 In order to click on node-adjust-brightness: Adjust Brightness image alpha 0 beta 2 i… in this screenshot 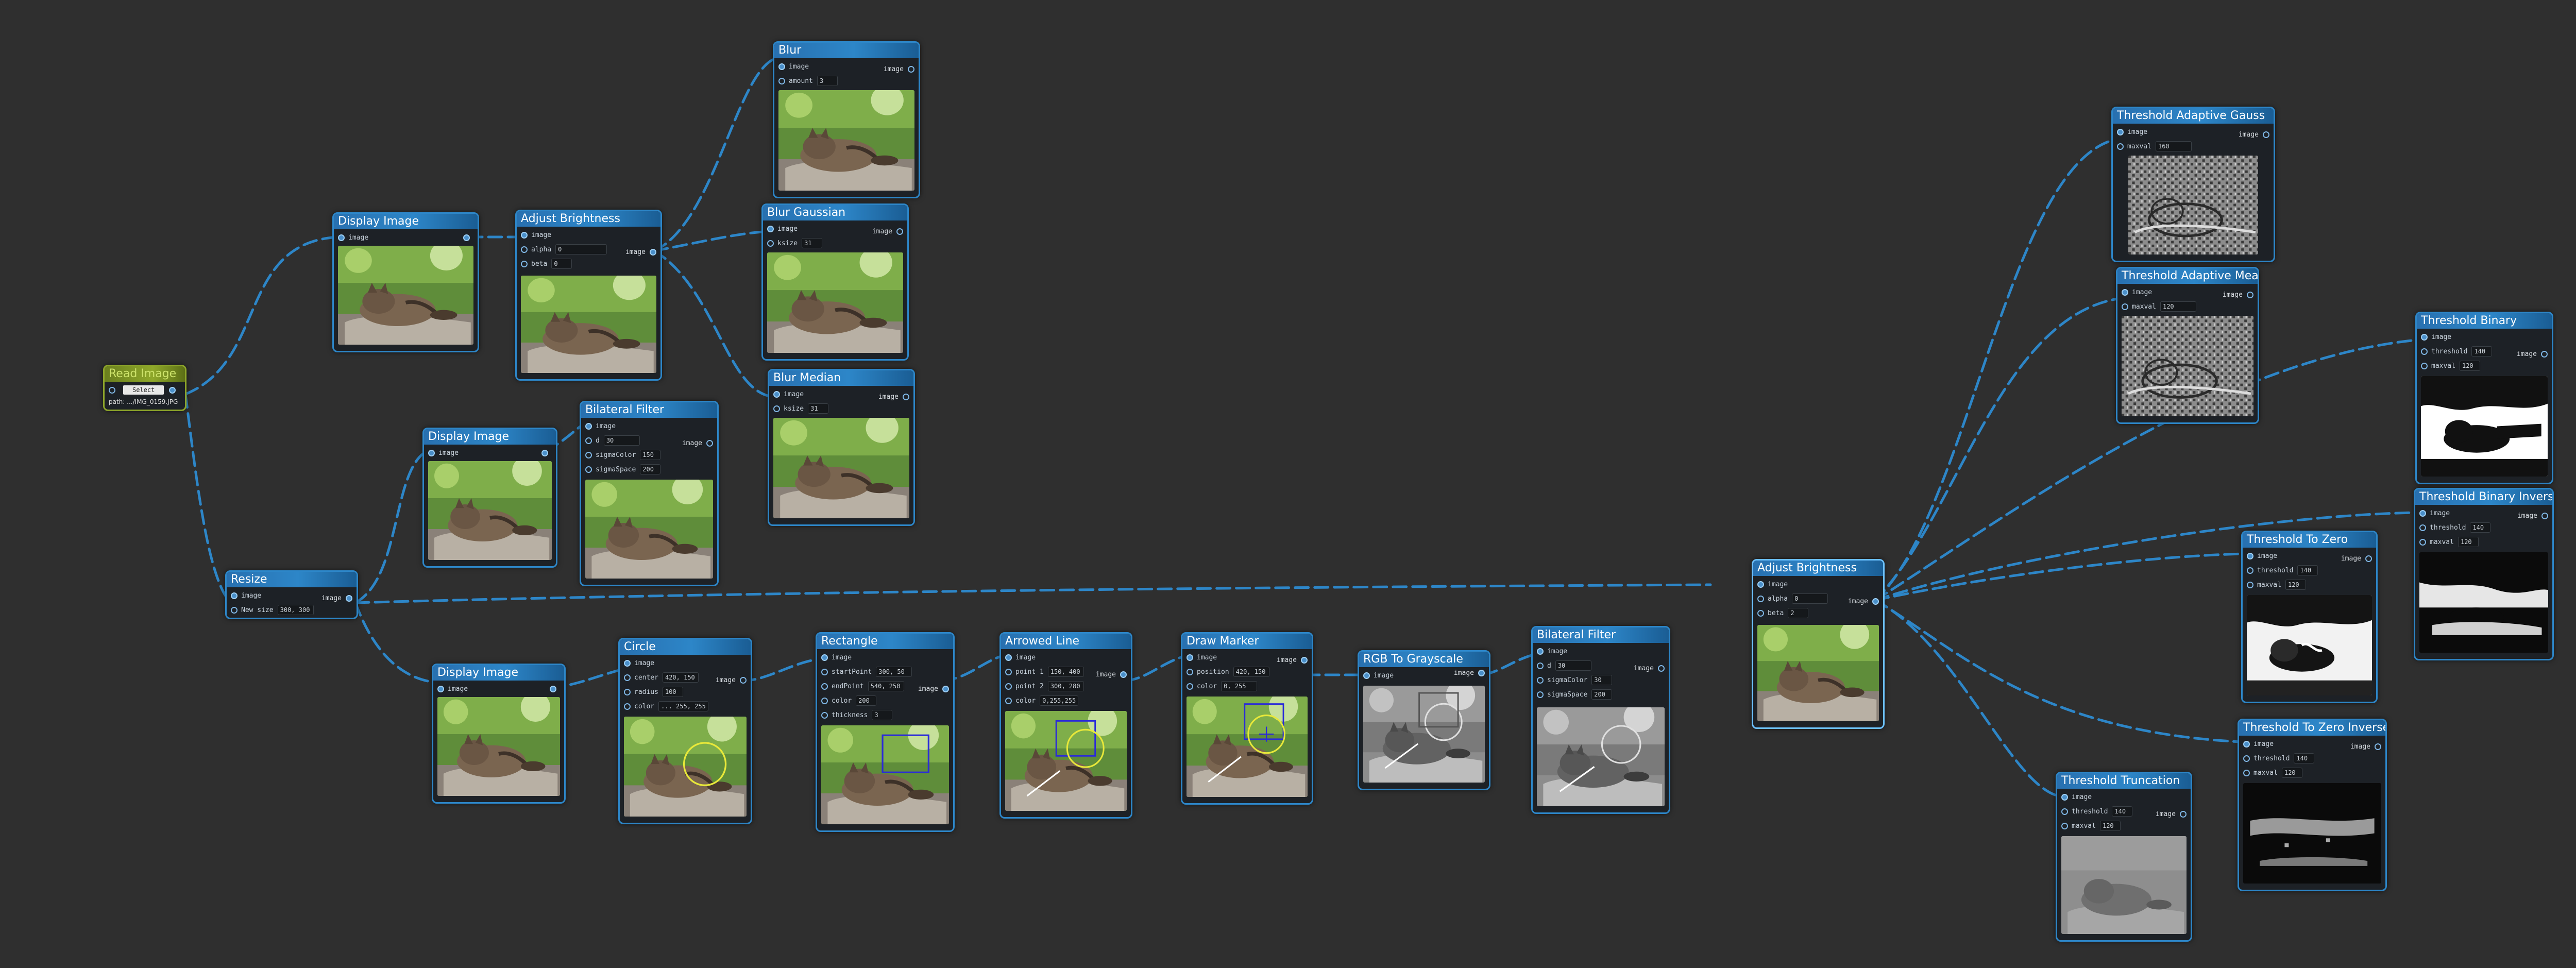, I will do `click(1818, 644)`.